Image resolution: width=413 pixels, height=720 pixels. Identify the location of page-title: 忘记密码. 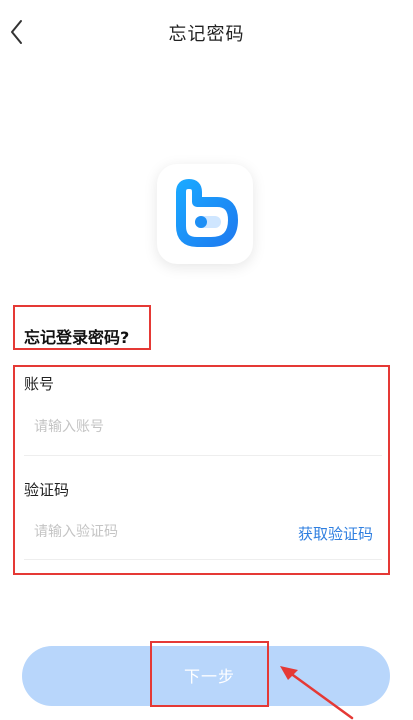
(206, 34).